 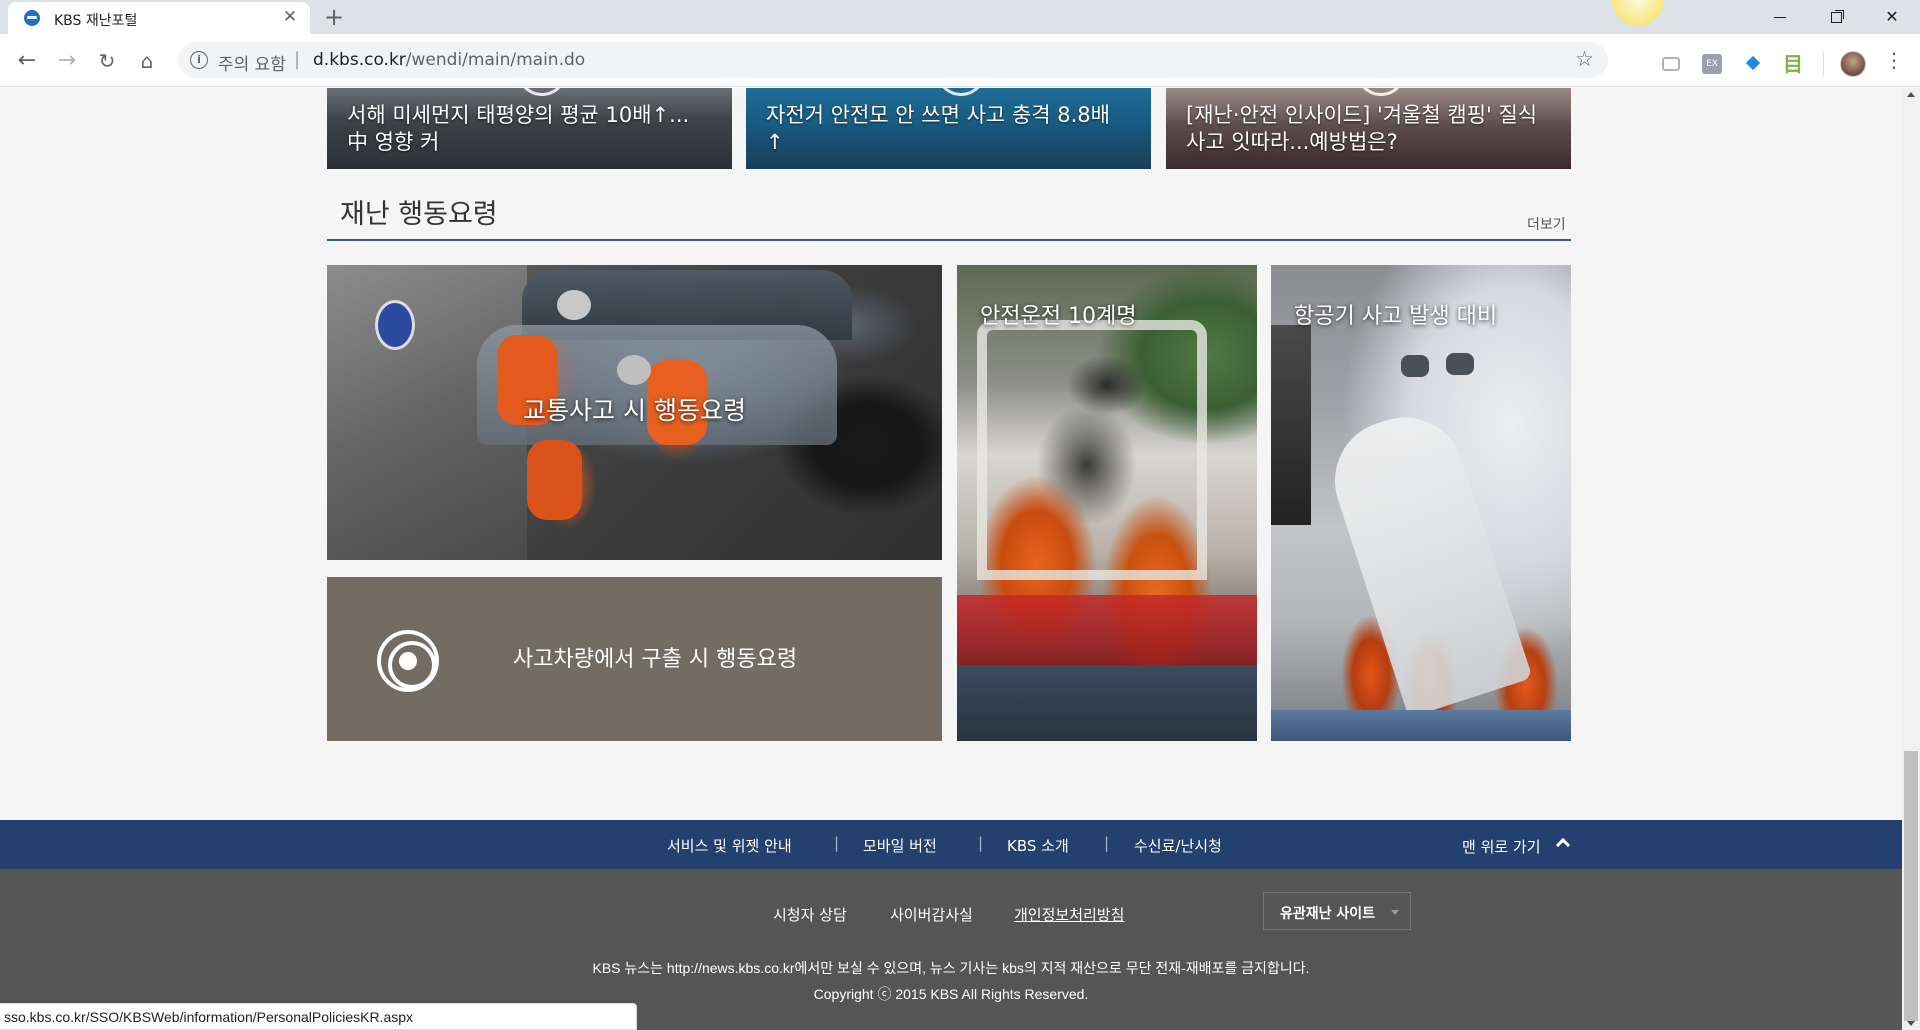 What do you see at coordinates (1793, 64) in the screenshot?
I see `extension-ladder-icon: 目` at bounding box center [1793, 64].